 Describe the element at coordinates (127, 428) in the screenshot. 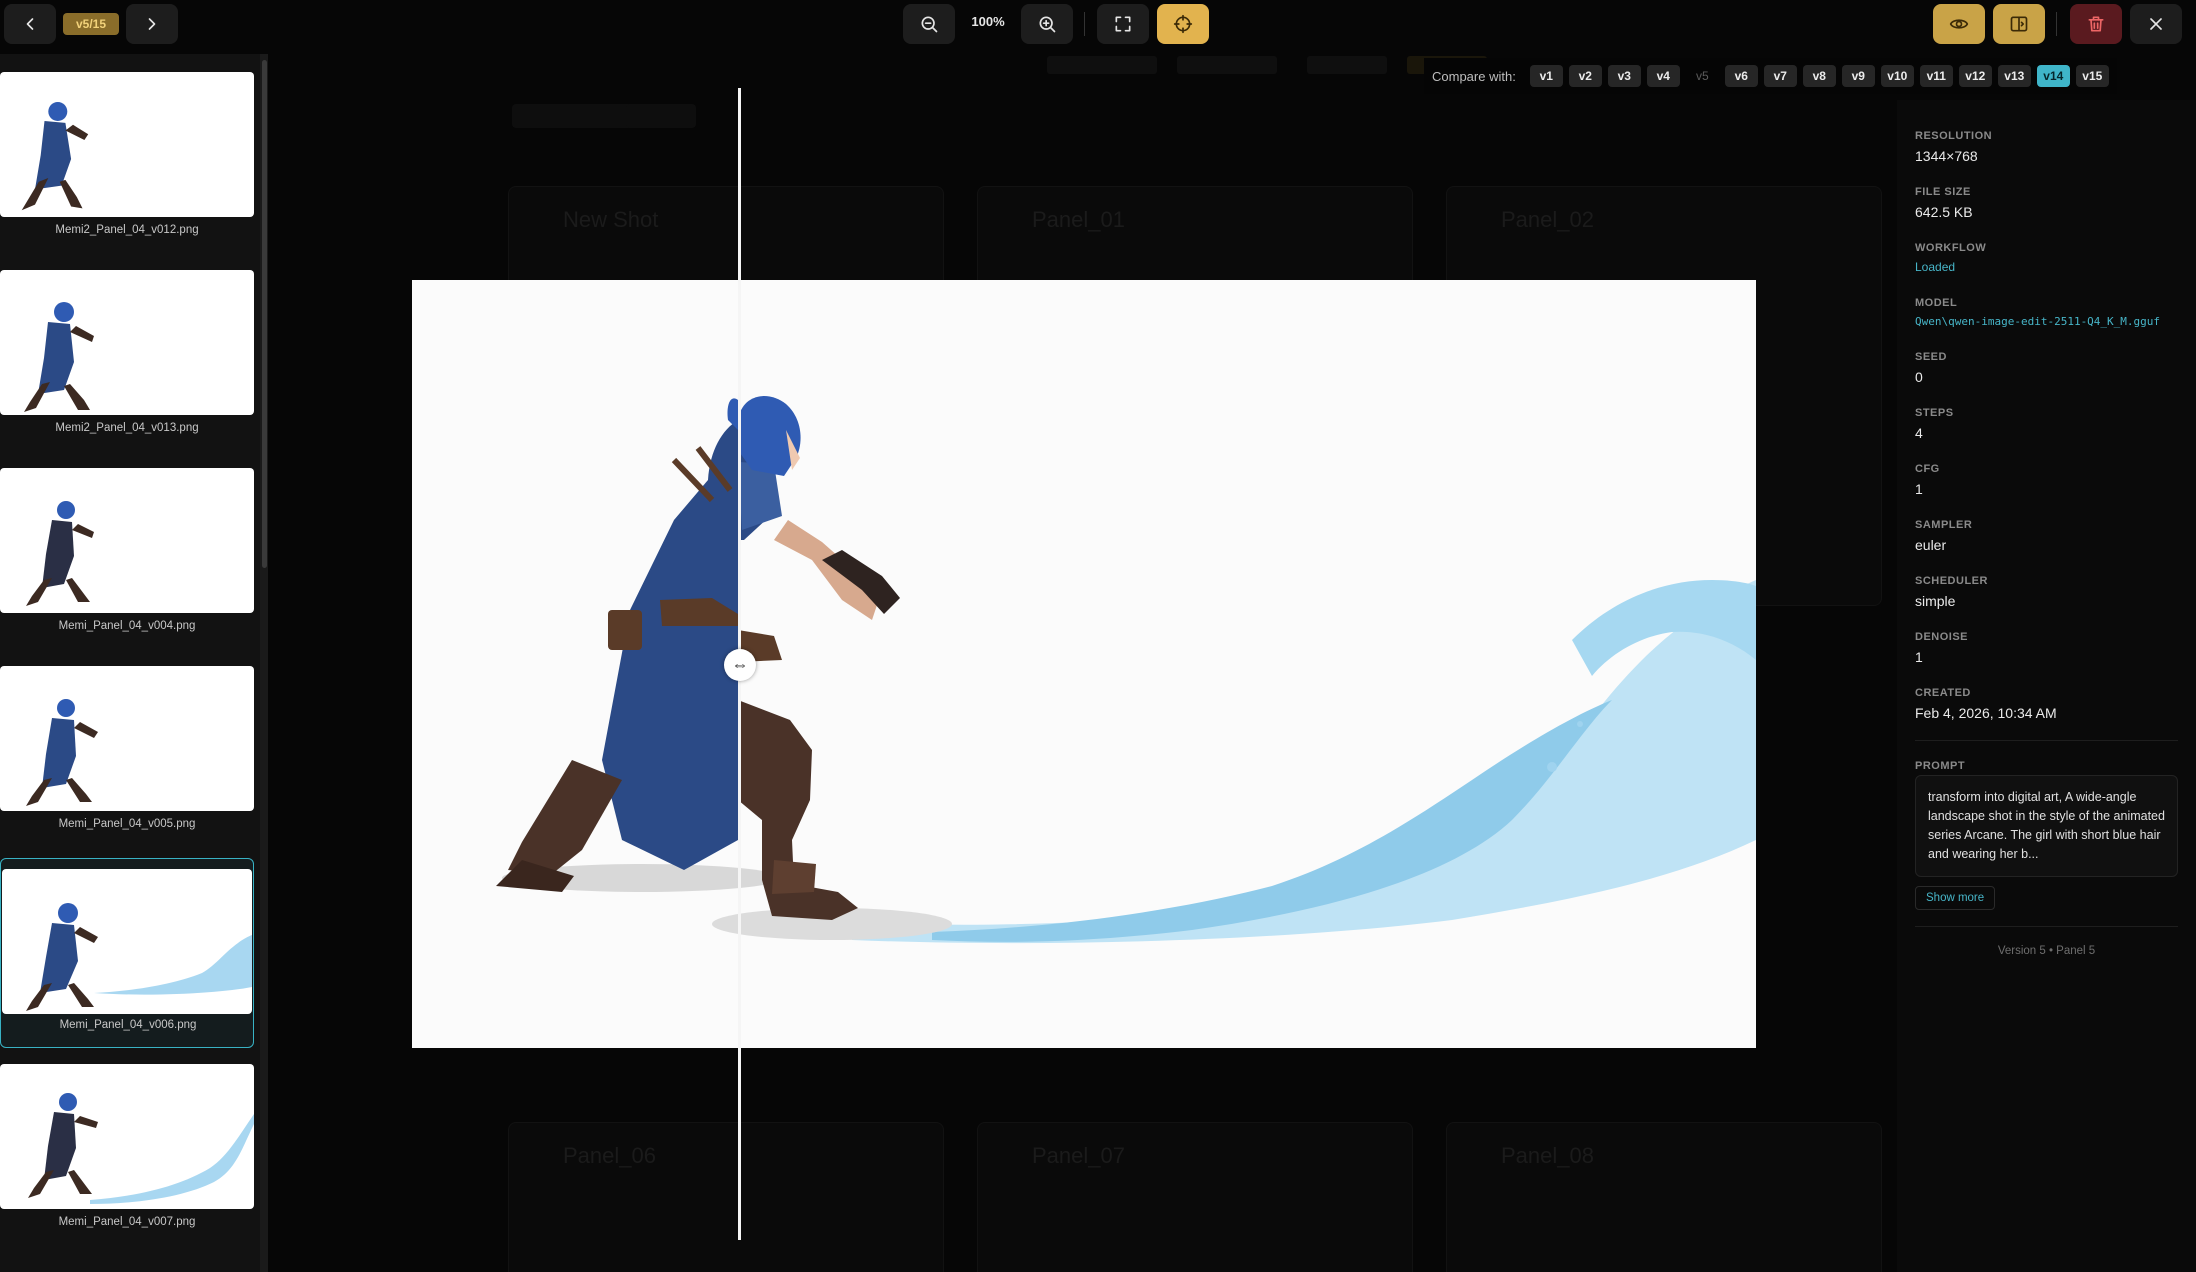

I see `filmstrip-filename: Memi2_Panel_04_v013.png` at that location.